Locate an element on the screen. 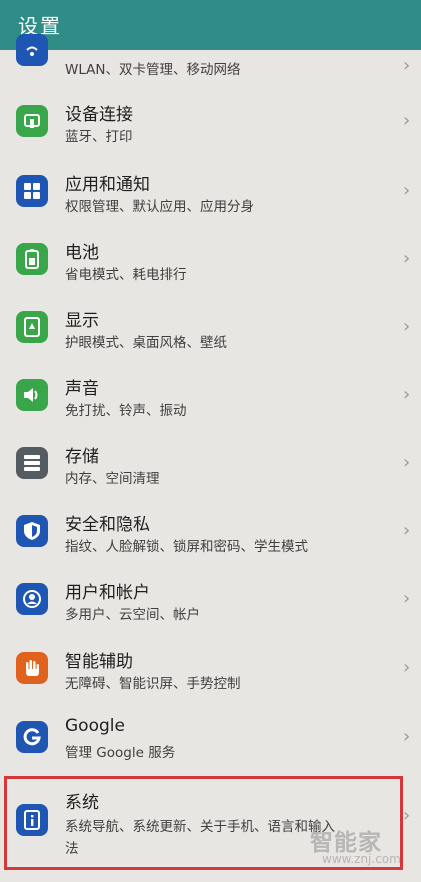 The image size is (421, 882). settings-item-title: 声音 is located at coordinates (82, 389).